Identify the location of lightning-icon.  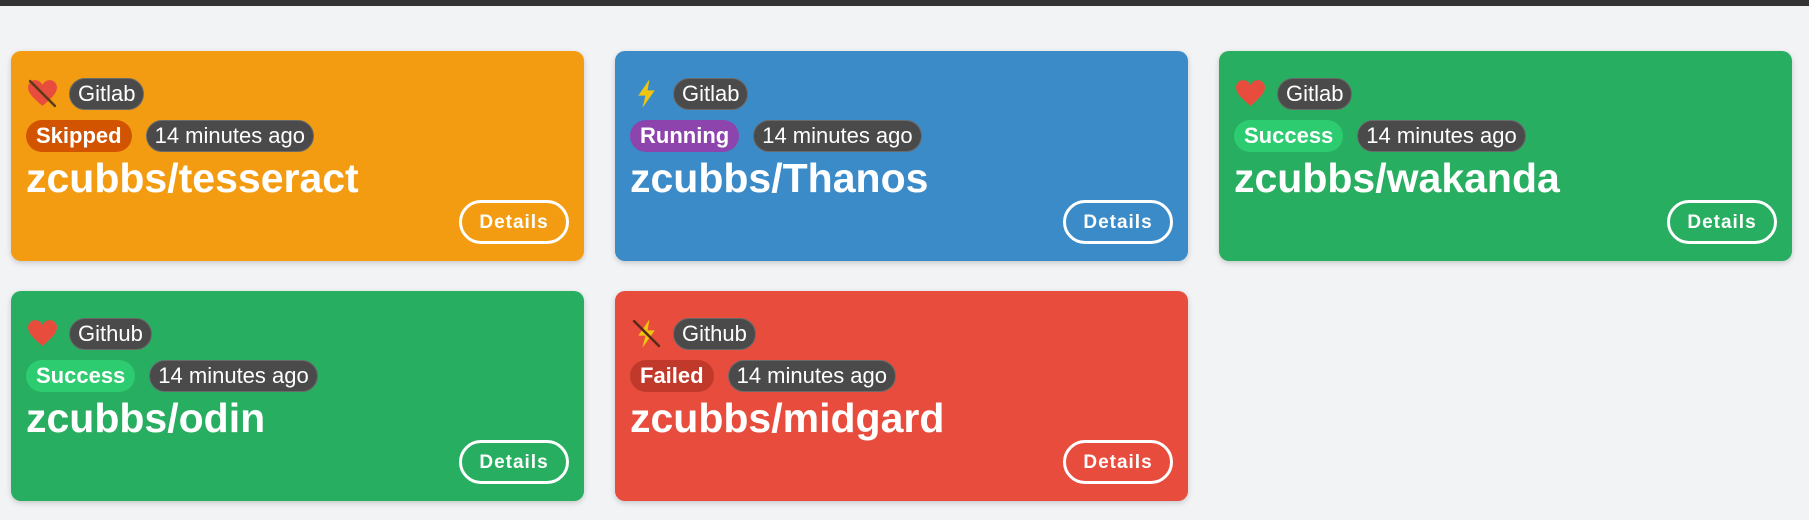
(646, 93).